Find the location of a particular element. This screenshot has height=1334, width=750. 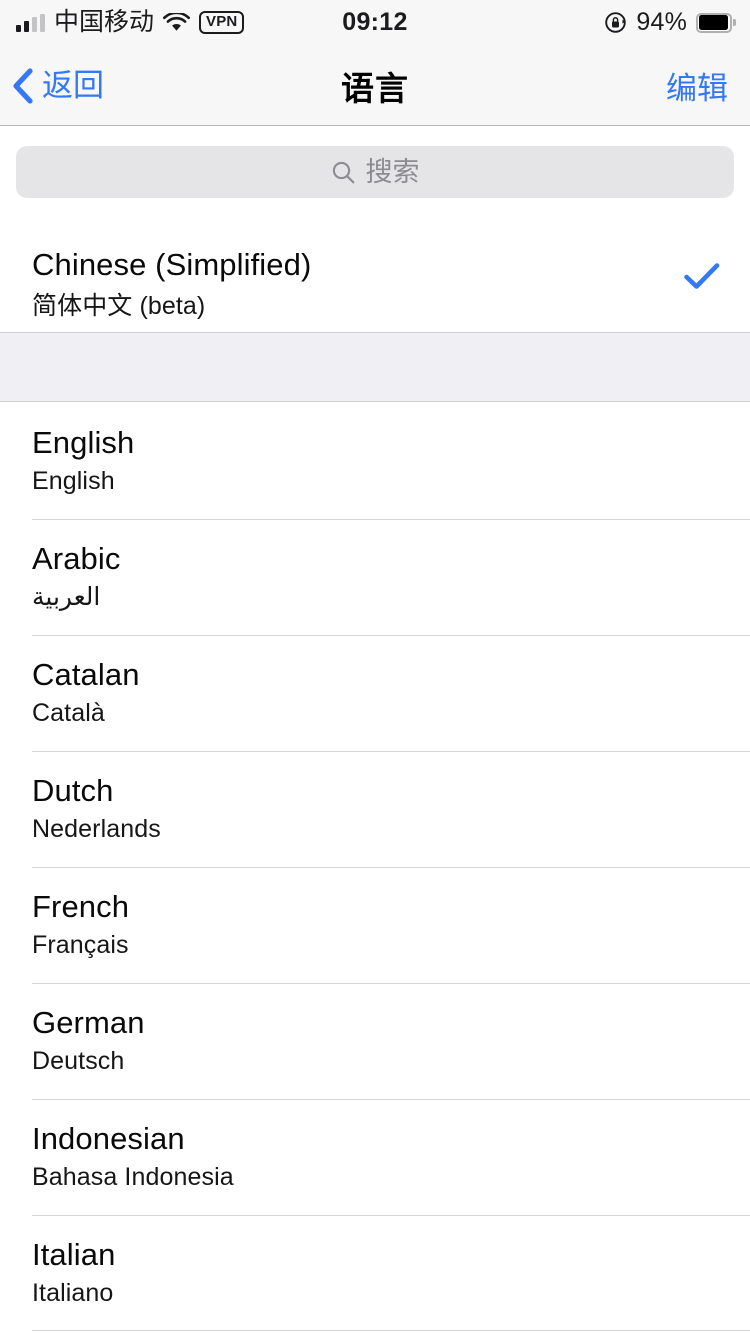

search-bar-container: 搜索 is located at coordinates (375, 170).